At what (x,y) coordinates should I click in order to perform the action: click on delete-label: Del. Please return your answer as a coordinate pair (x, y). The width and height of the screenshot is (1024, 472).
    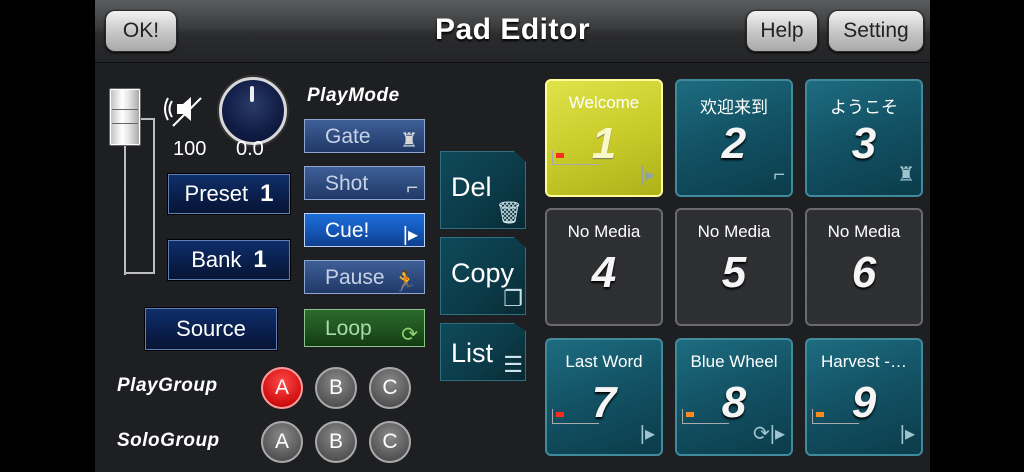
    Looking at the image, I should click on (471, 187).